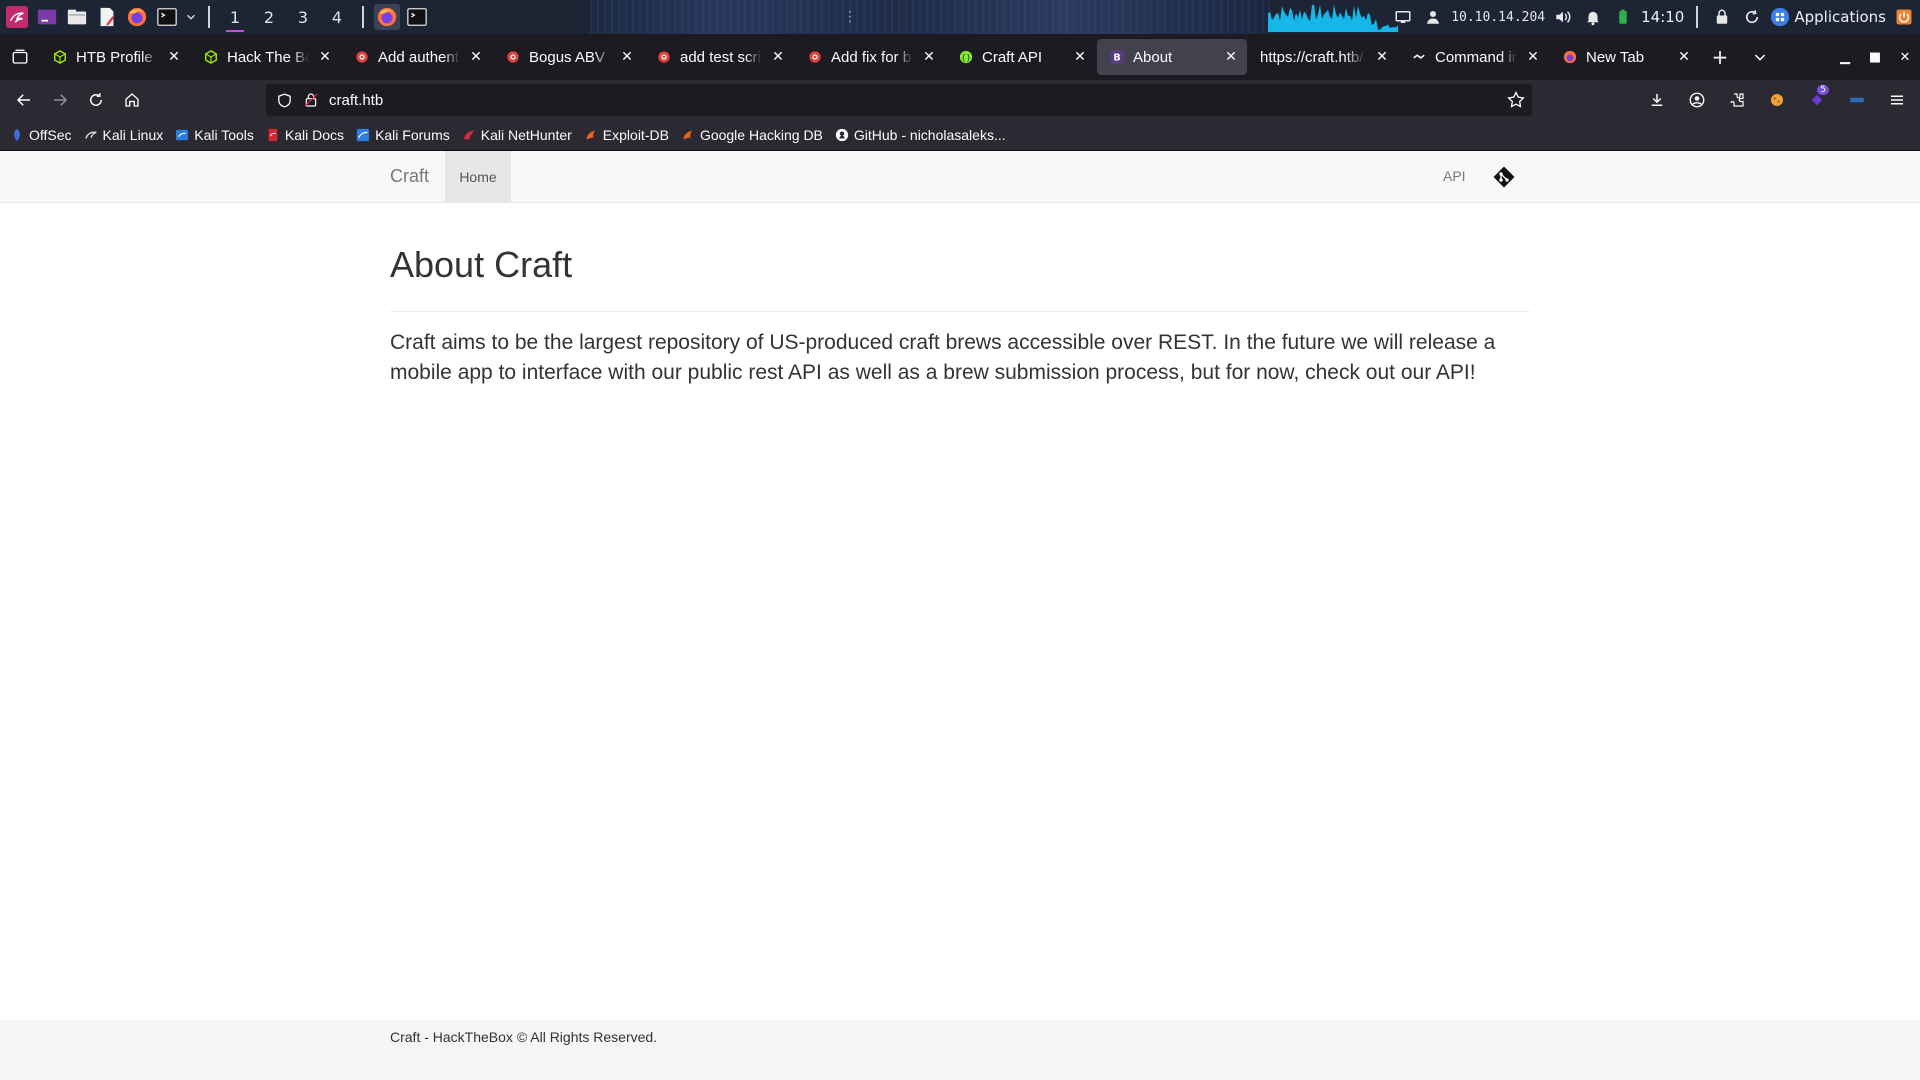 This screenshot has height=1080, width=1920. I want to click on bookmark-1: Kali Linux, so click(123, 135).